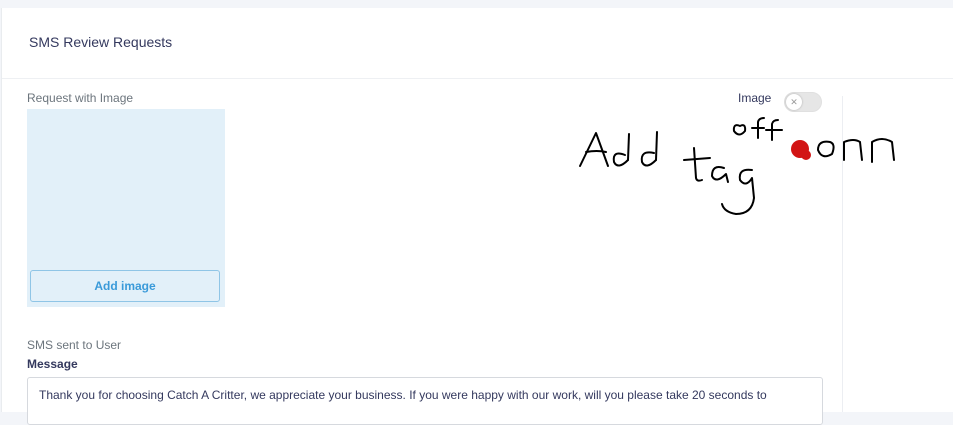  I want to click on image-upload-area: Add image, so click(126, 208).